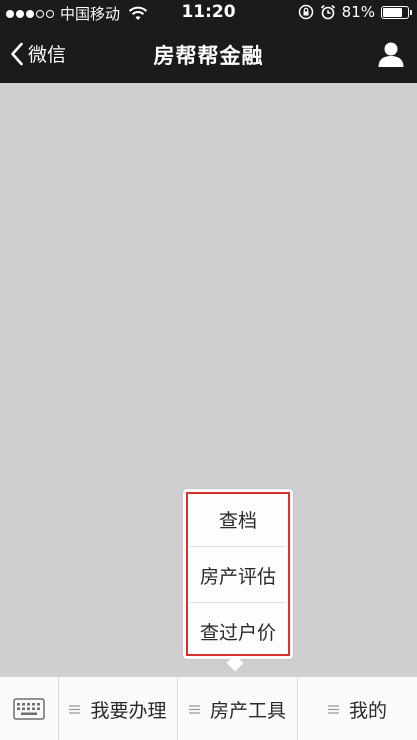 The image size is (417, 740). Describe the element at coordinates (238, 519) in the screenshot. I see `submenu-item-archive-check: 查档` at that location.